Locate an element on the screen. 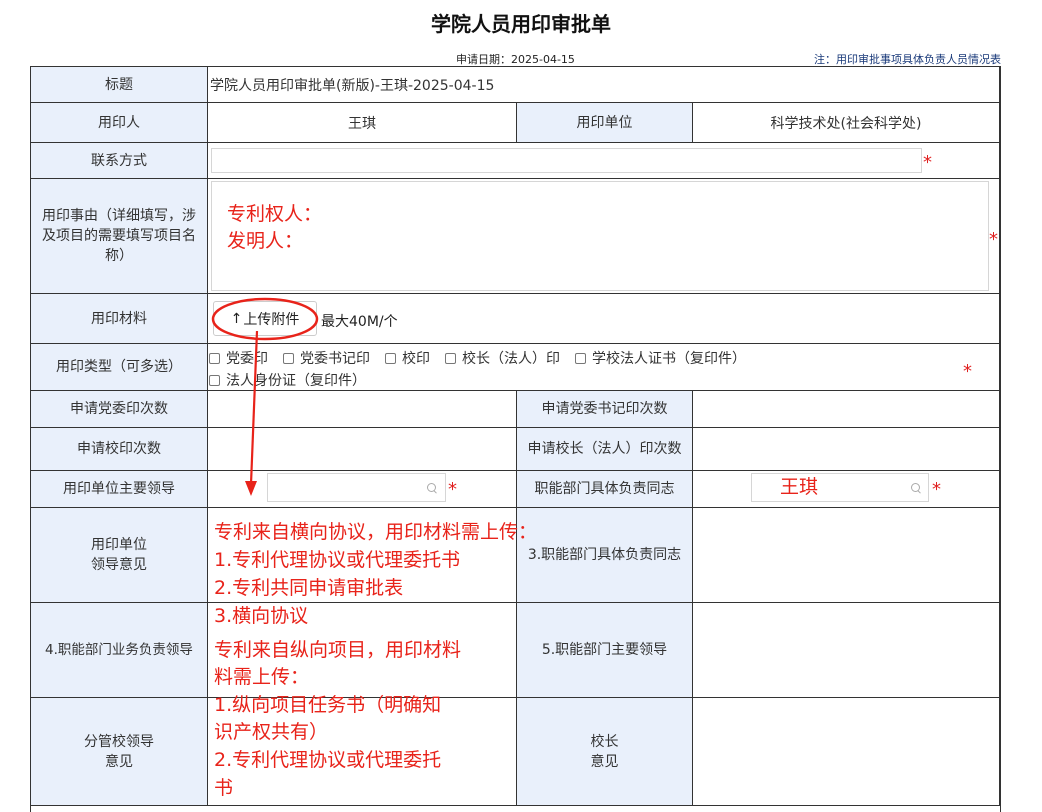 The width and height of the screenshot is (1042, 812). annotation-line-9: 2.专利代理协议或代理委托 is located at coordinates (328, 760).